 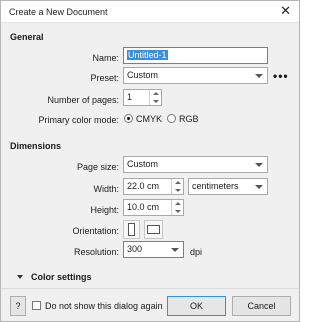 I want to click on general-heading: General, so click(x=27, y=37).